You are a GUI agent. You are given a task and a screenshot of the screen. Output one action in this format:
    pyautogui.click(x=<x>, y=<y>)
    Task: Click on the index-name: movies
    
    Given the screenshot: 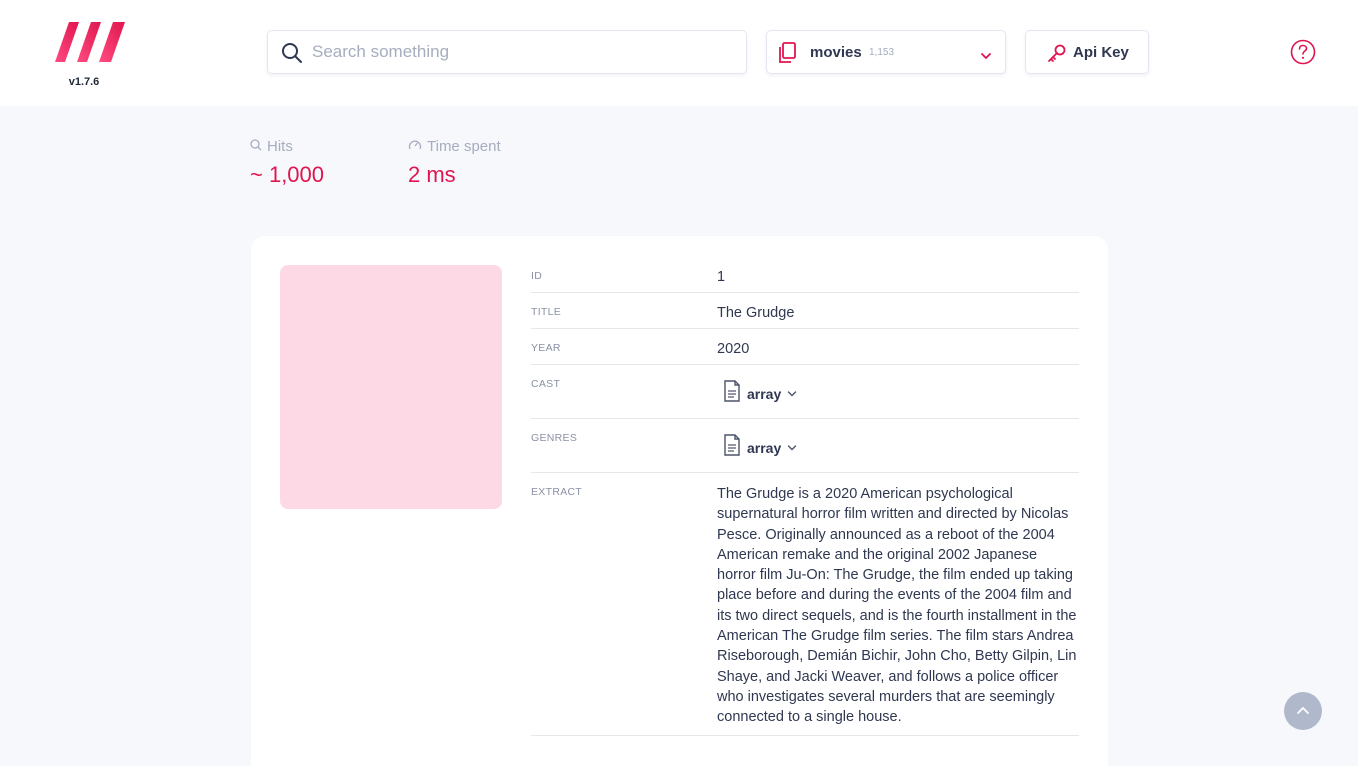 What is the action you would take?
    pyautogui.click(x=836, y=52)
    